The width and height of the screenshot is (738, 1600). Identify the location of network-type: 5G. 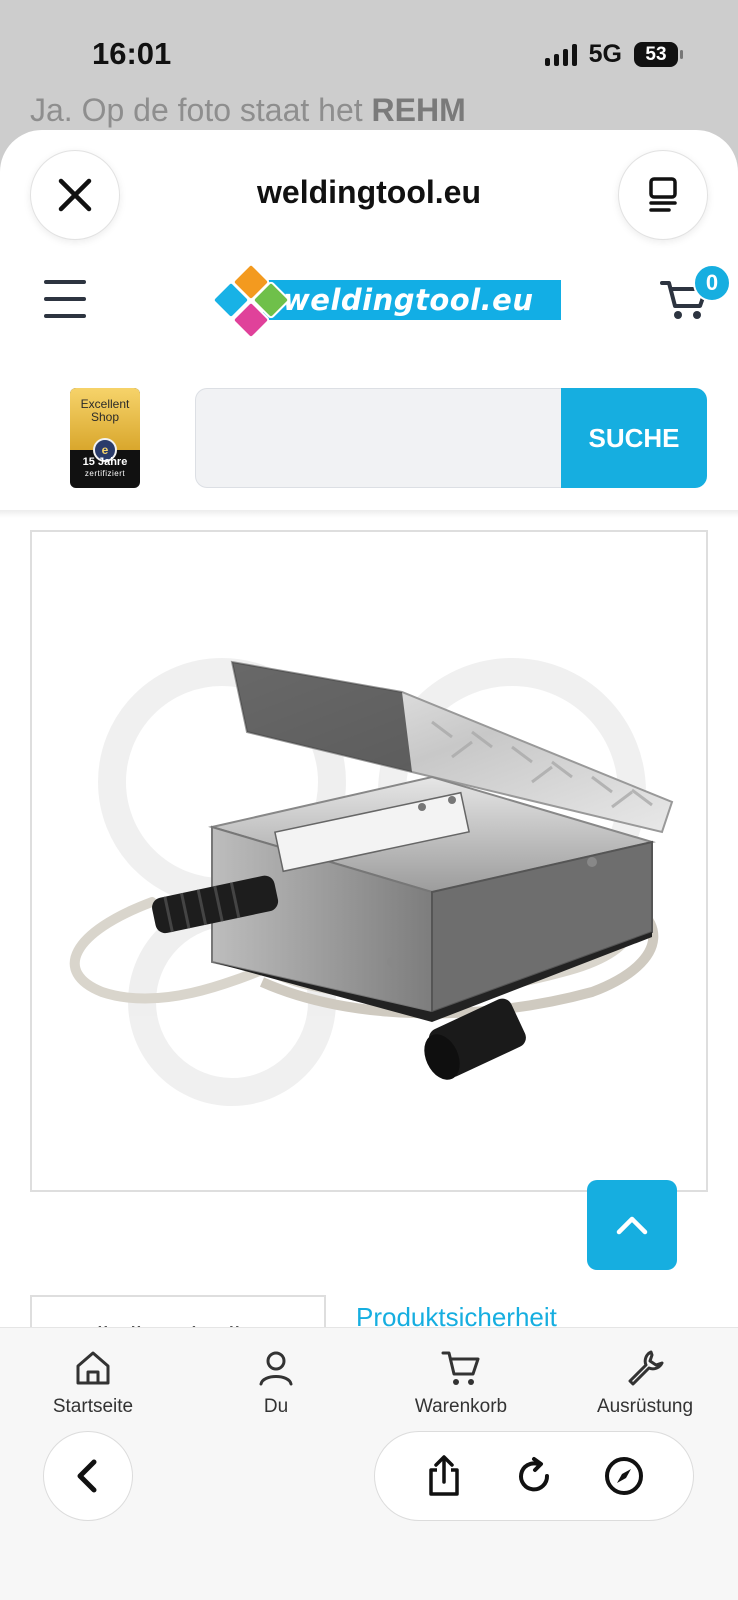
(605, 54).